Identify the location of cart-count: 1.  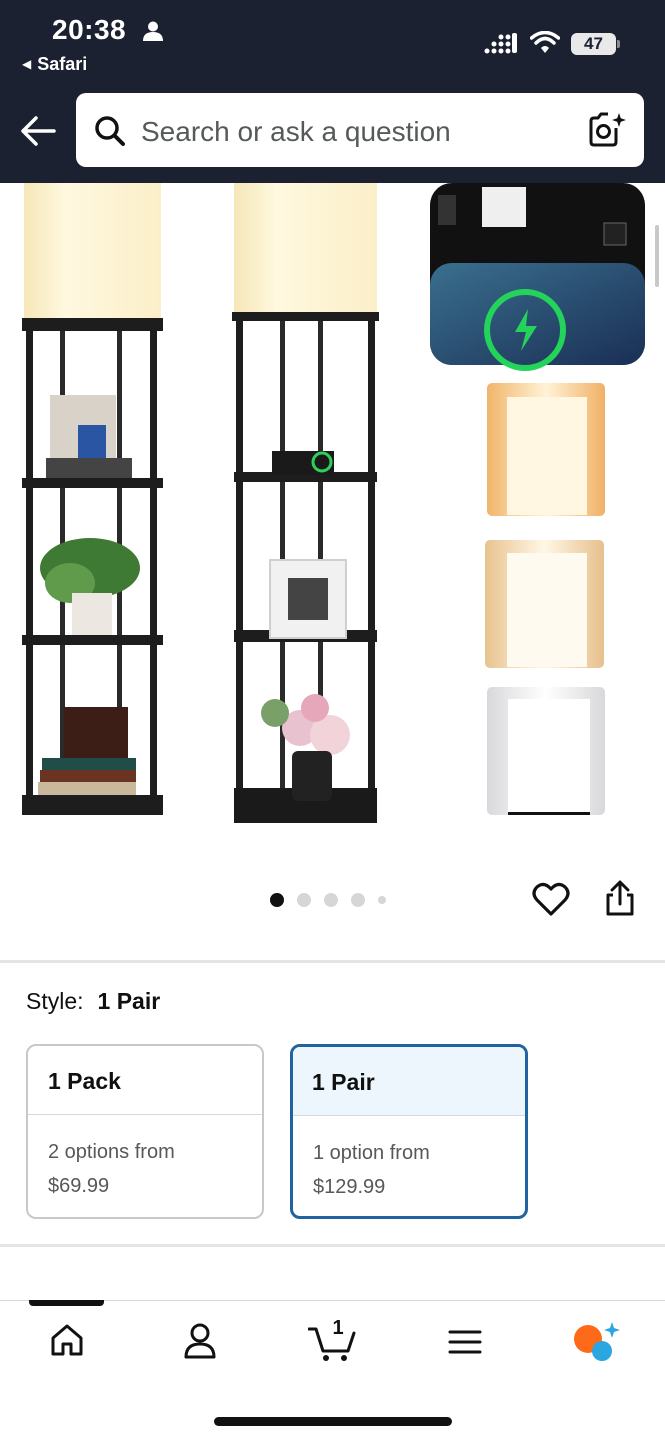
(338, 1328).